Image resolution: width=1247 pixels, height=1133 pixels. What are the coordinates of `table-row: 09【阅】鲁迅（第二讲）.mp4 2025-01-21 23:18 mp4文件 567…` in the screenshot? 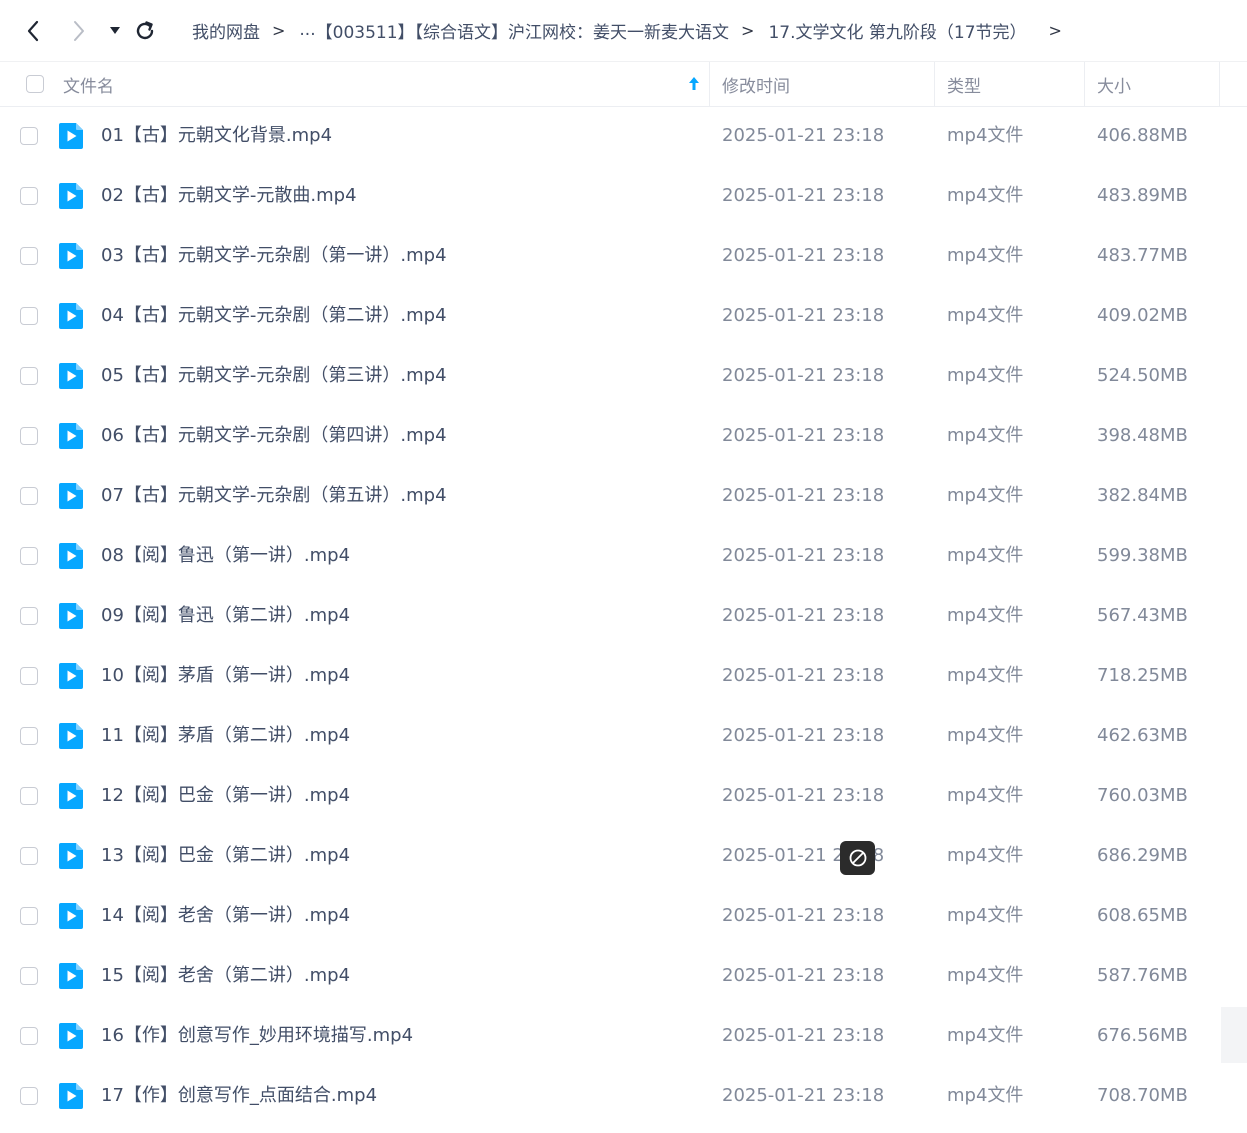 It's located at (623, 616).